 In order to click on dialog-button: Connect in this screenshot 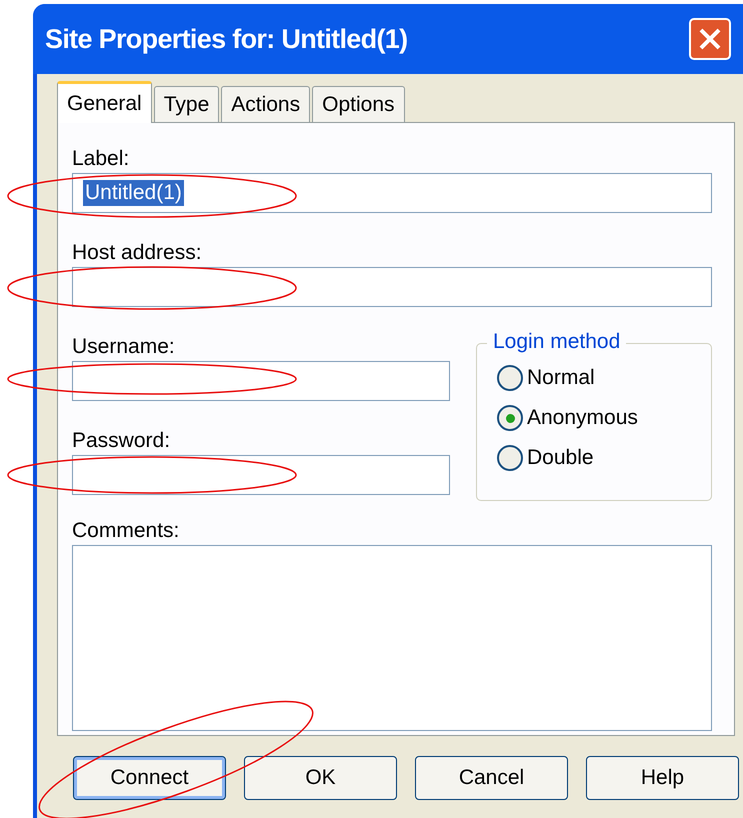, I will do `click(149, 778)`.